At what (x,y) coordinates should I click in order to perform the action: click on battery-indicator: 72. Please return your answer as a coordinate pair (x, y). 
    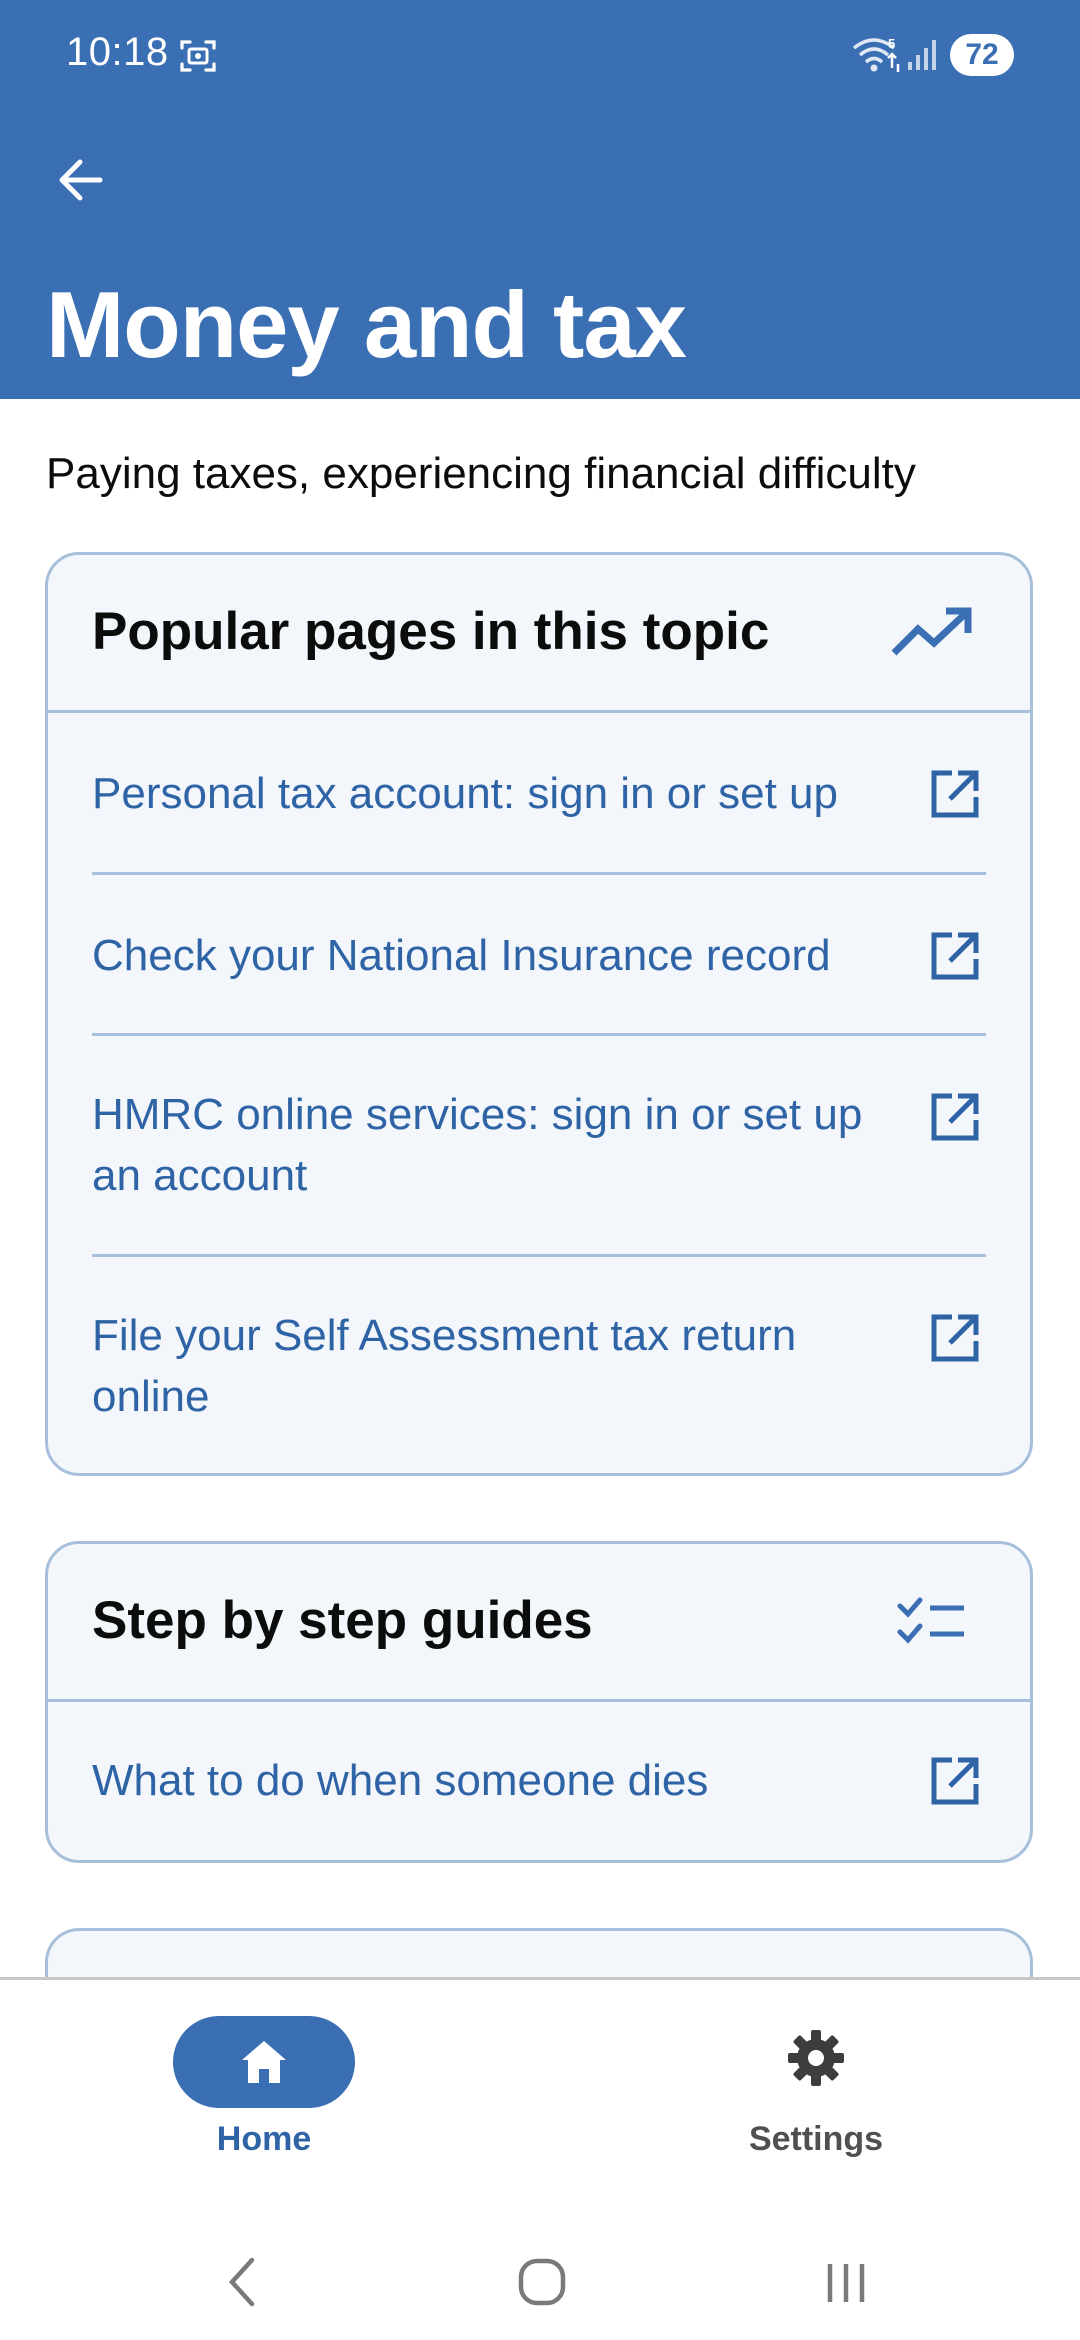
    Looking at the image, I should click on (982, 55).